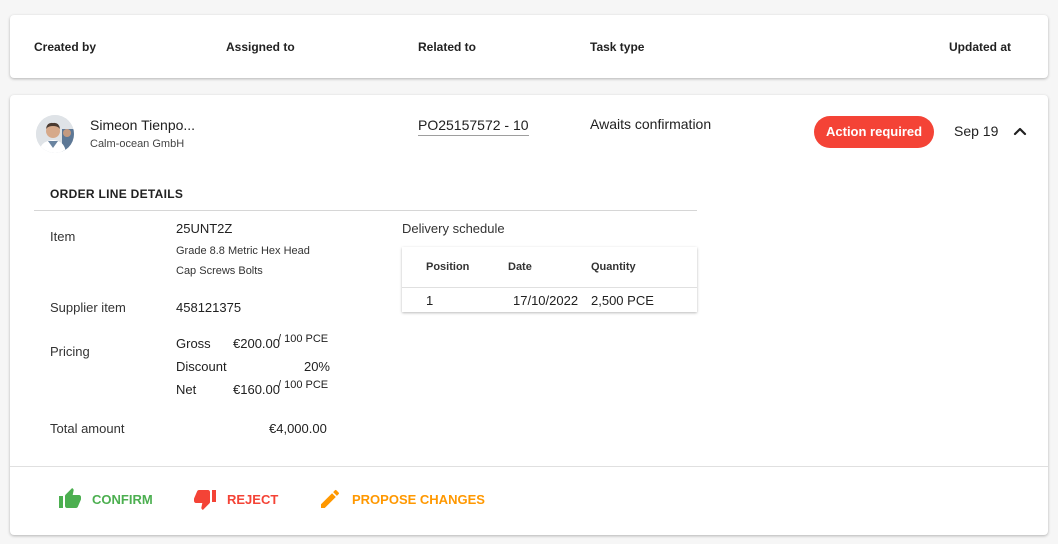  What do you see at coordinates (70, 351) in the screenshot?
I see `pricing-label: Pricing` at bounding box center [70, 351].